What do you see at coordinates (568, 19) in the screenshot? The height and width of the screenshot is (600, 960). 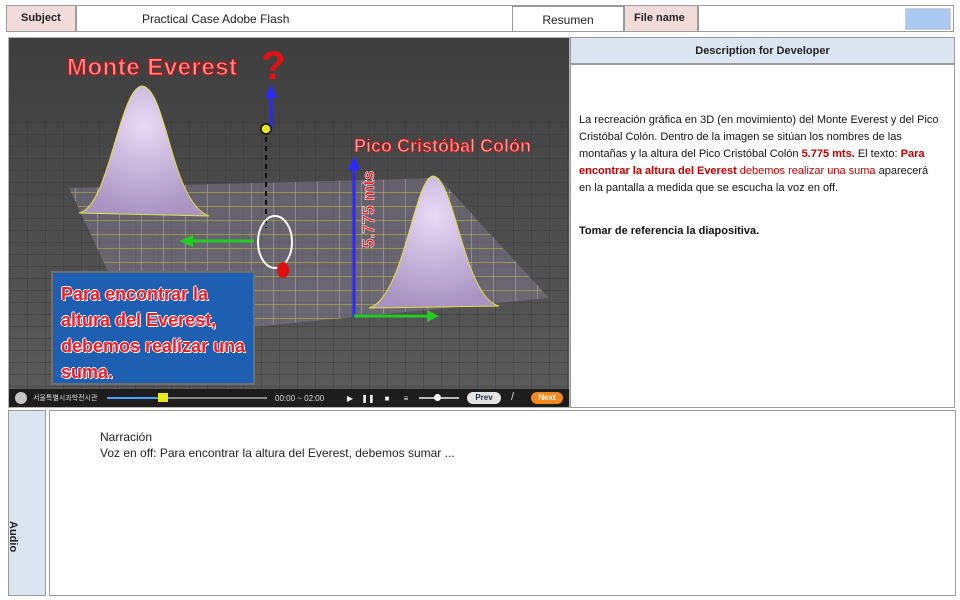 I see `resumen-button: Resumen` at bounding box center [568, 19].